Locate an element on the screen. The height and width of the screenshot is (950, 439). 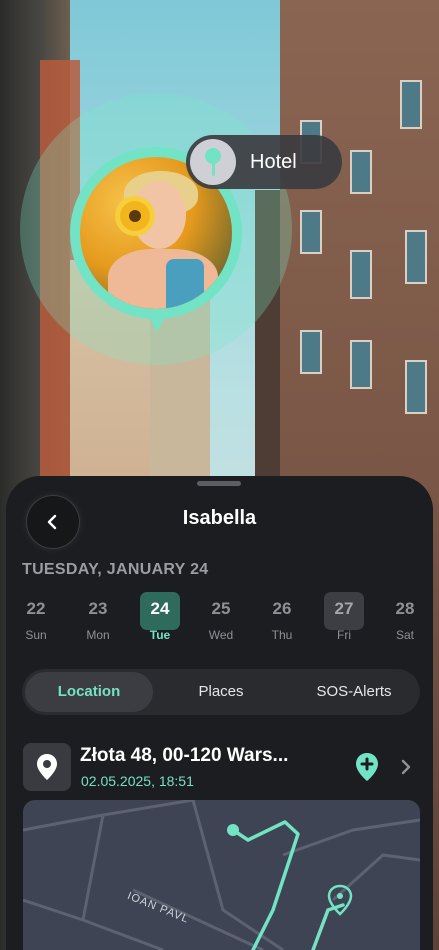
tab-places: Places is located at coordinates (221, 692).